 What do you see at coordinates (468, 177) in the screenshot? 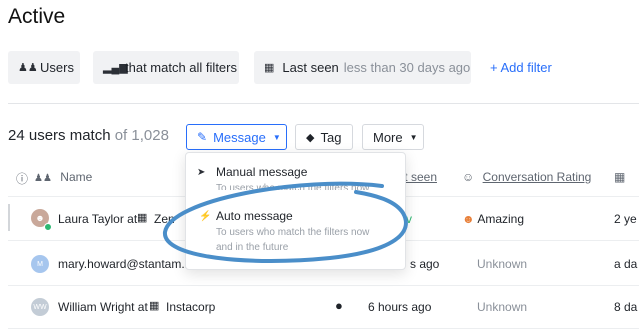
I see `smiley-icon: ☺` at bounding box center [468, 177].